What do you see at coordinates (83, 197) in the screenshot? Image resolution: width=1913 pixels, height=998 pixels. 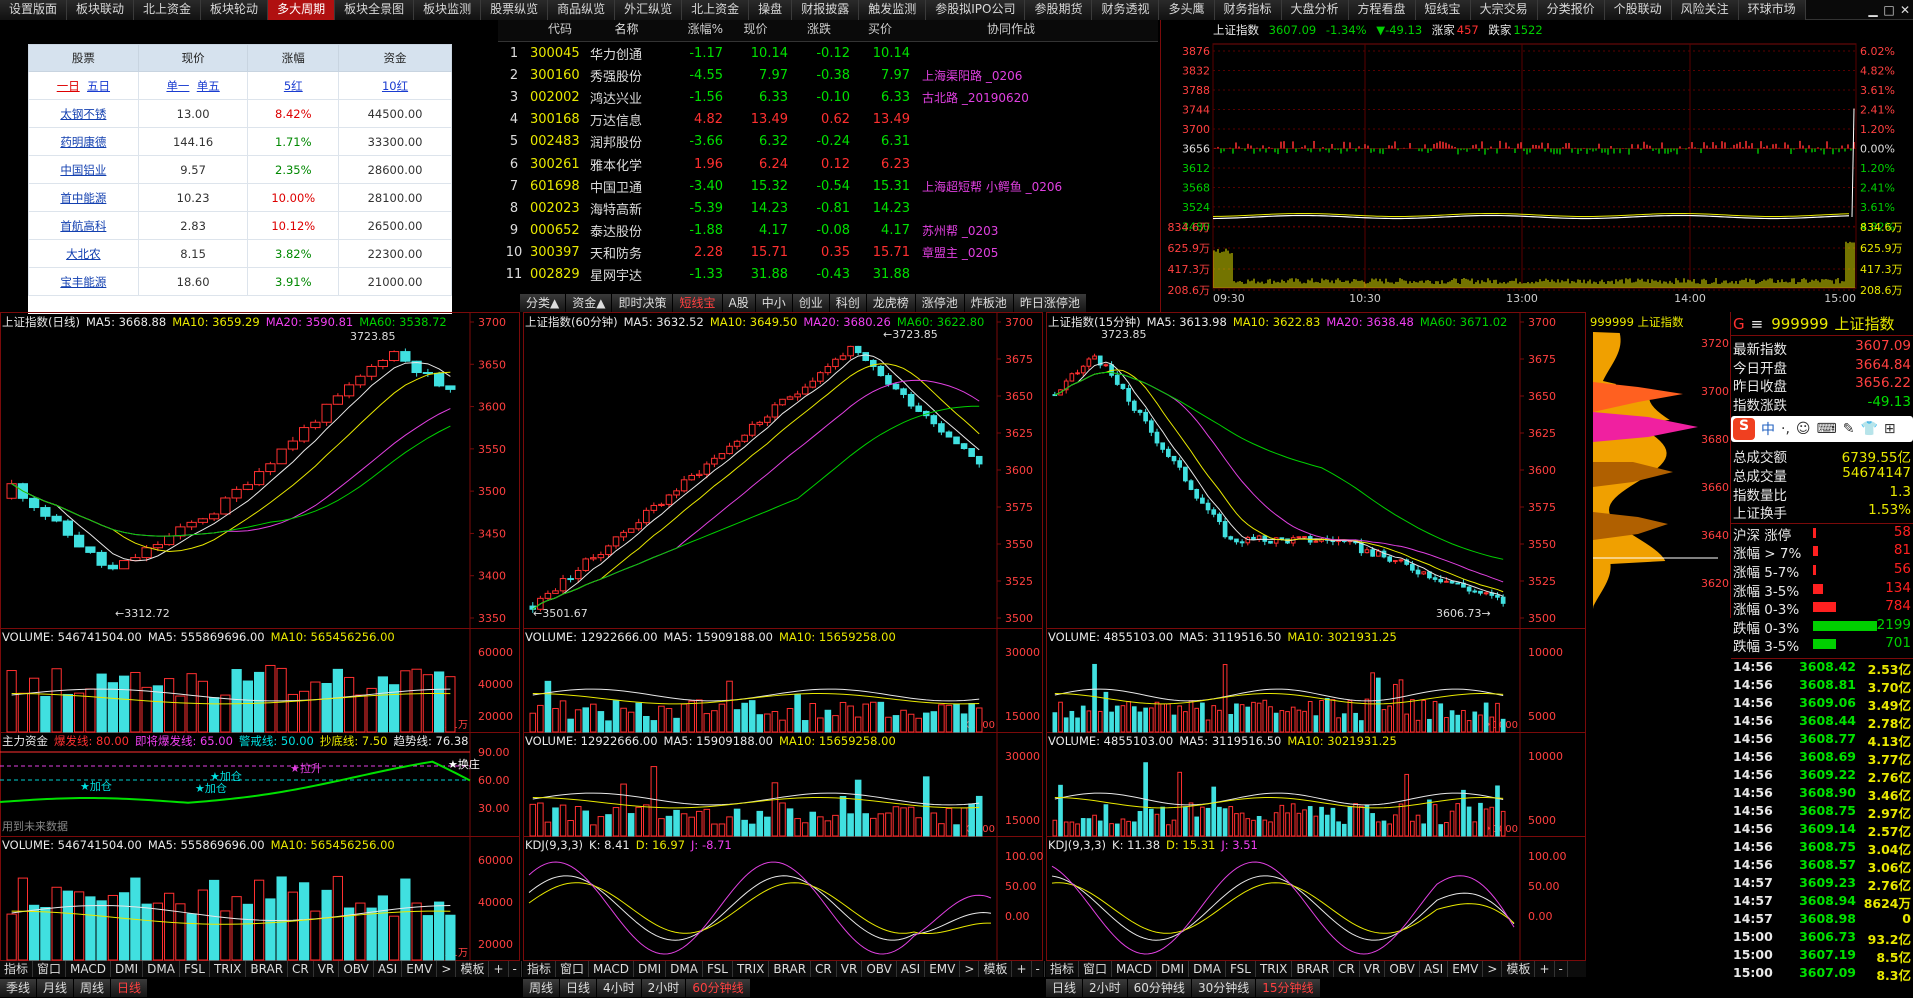 I see `rank-stock-name: 首中能源` at bounding box center [83, 197].